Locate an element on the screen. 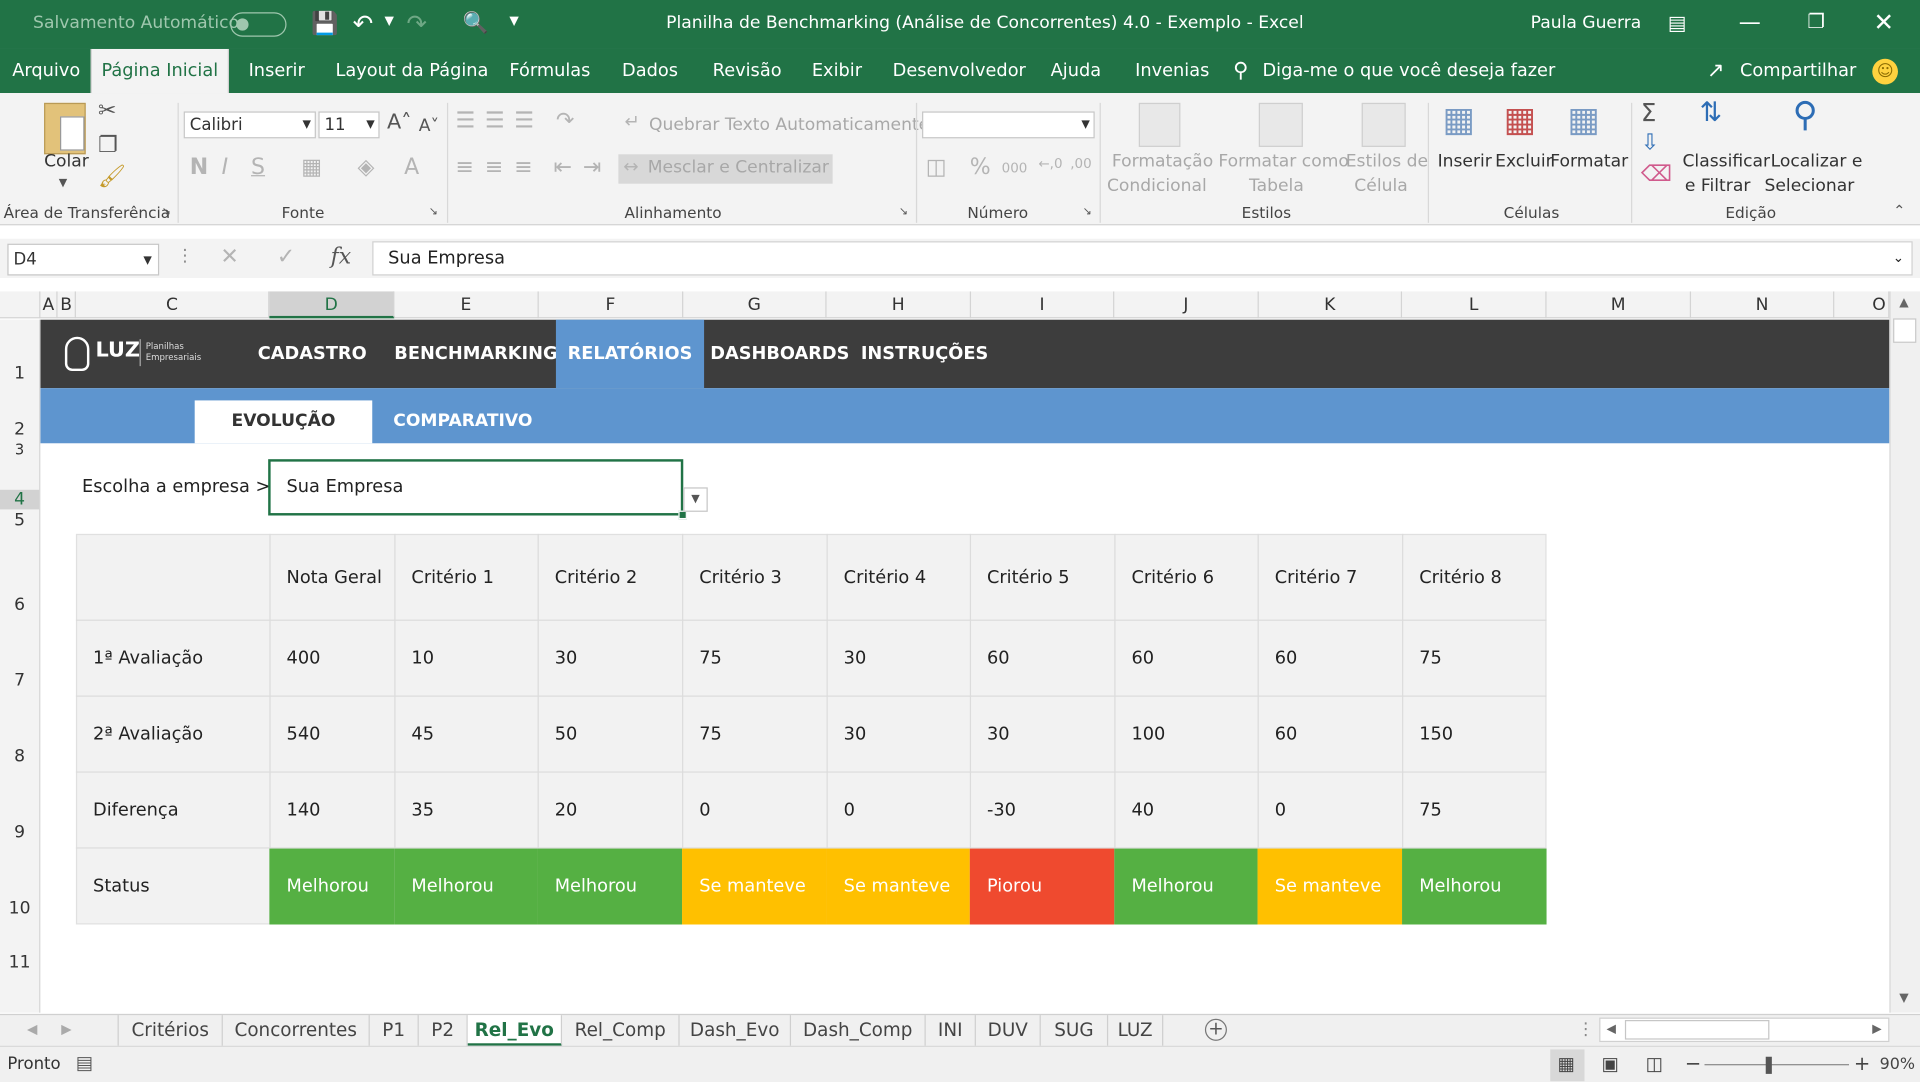  normal-view-icon: ▦ is located at coordinates (1567, 1065).